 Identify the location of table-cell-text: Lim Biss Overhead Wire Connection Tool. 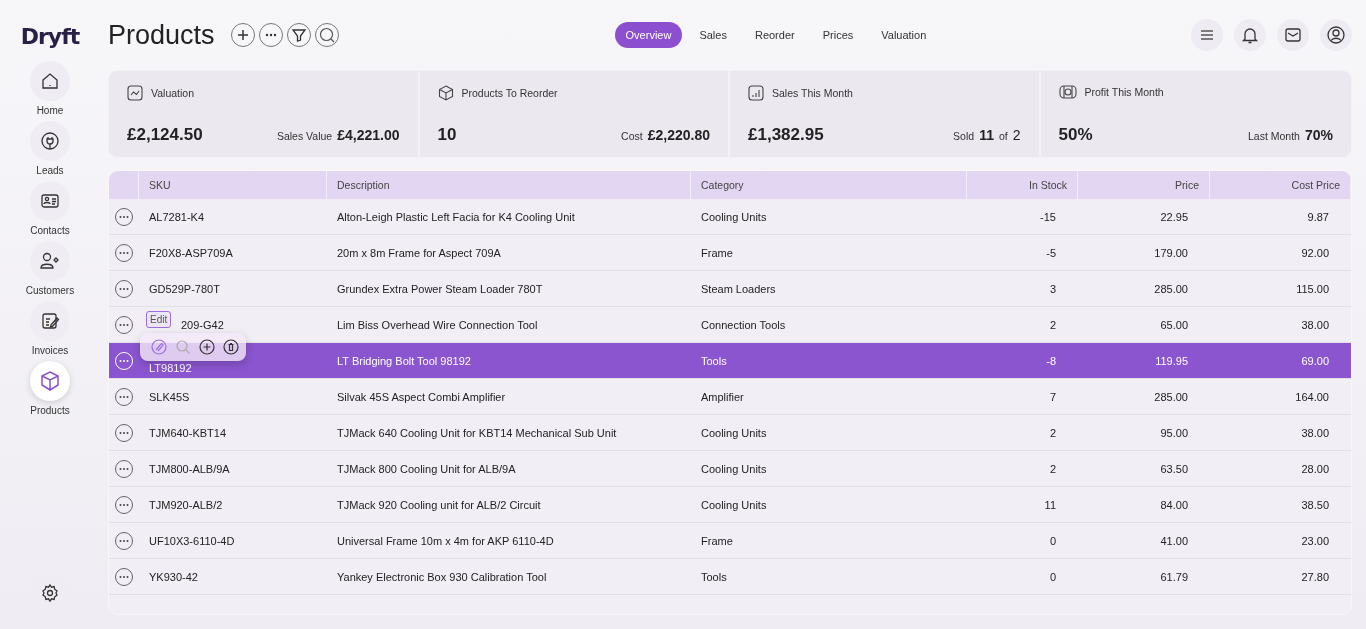
(437, 325).